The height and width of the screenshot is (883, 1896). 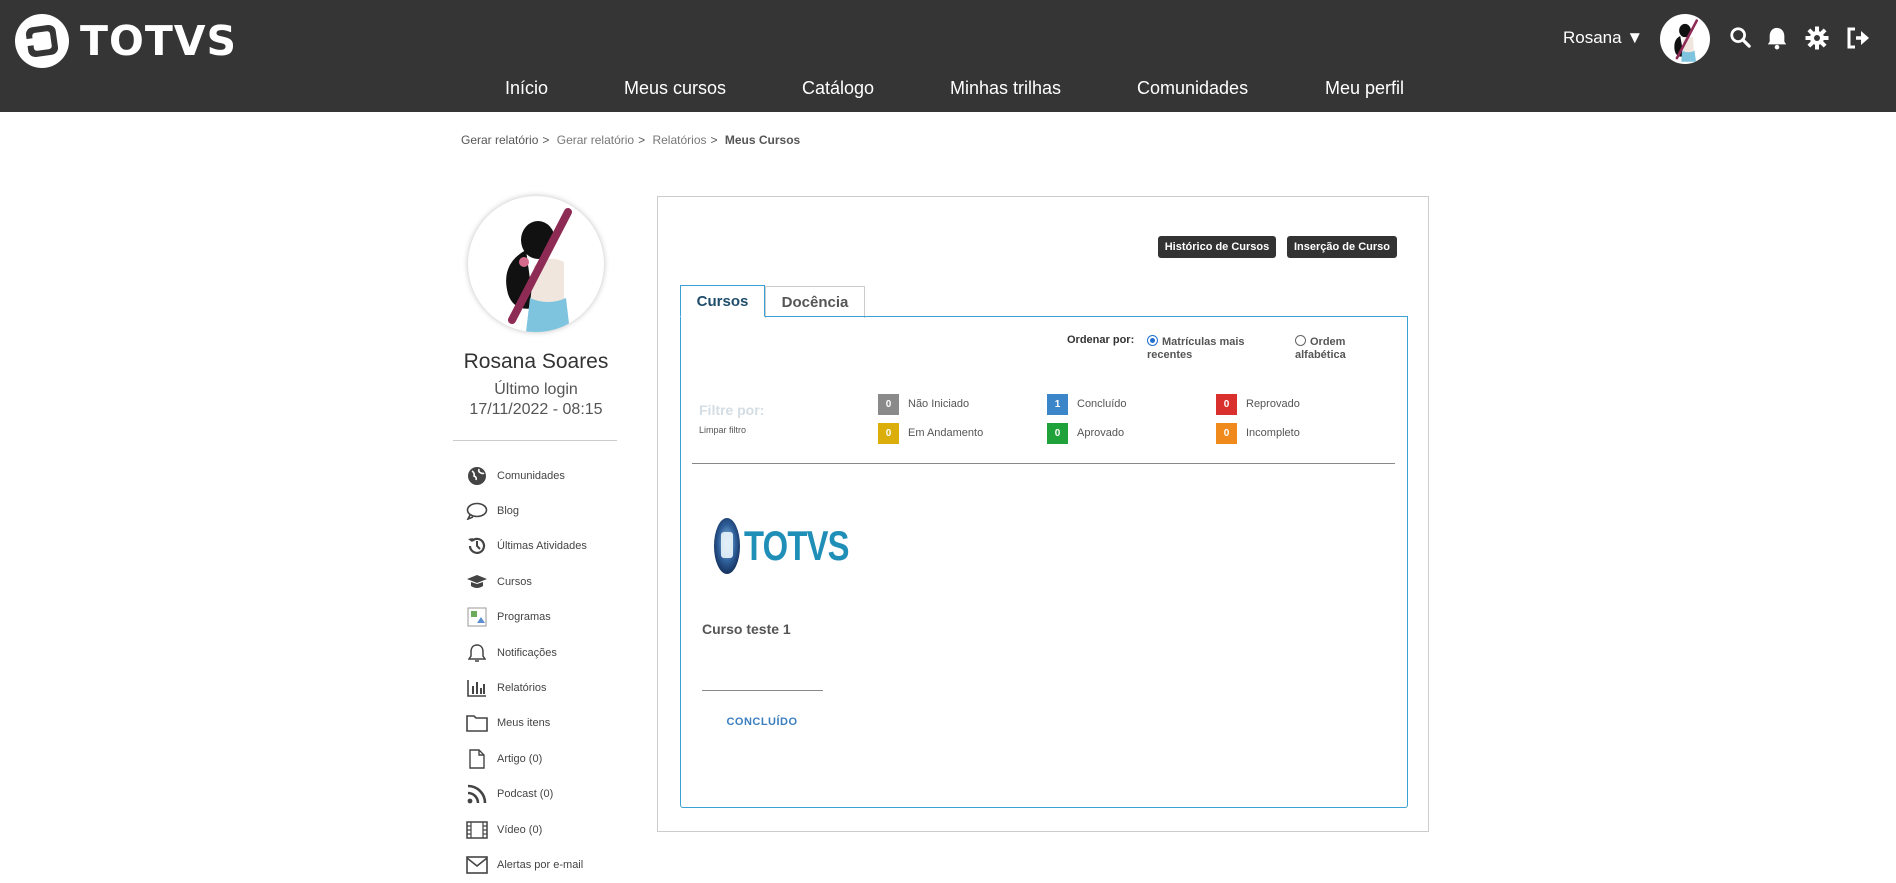 I want to click on sidebar-item-relatorios: Relatórios, so click(x=526, y=687).